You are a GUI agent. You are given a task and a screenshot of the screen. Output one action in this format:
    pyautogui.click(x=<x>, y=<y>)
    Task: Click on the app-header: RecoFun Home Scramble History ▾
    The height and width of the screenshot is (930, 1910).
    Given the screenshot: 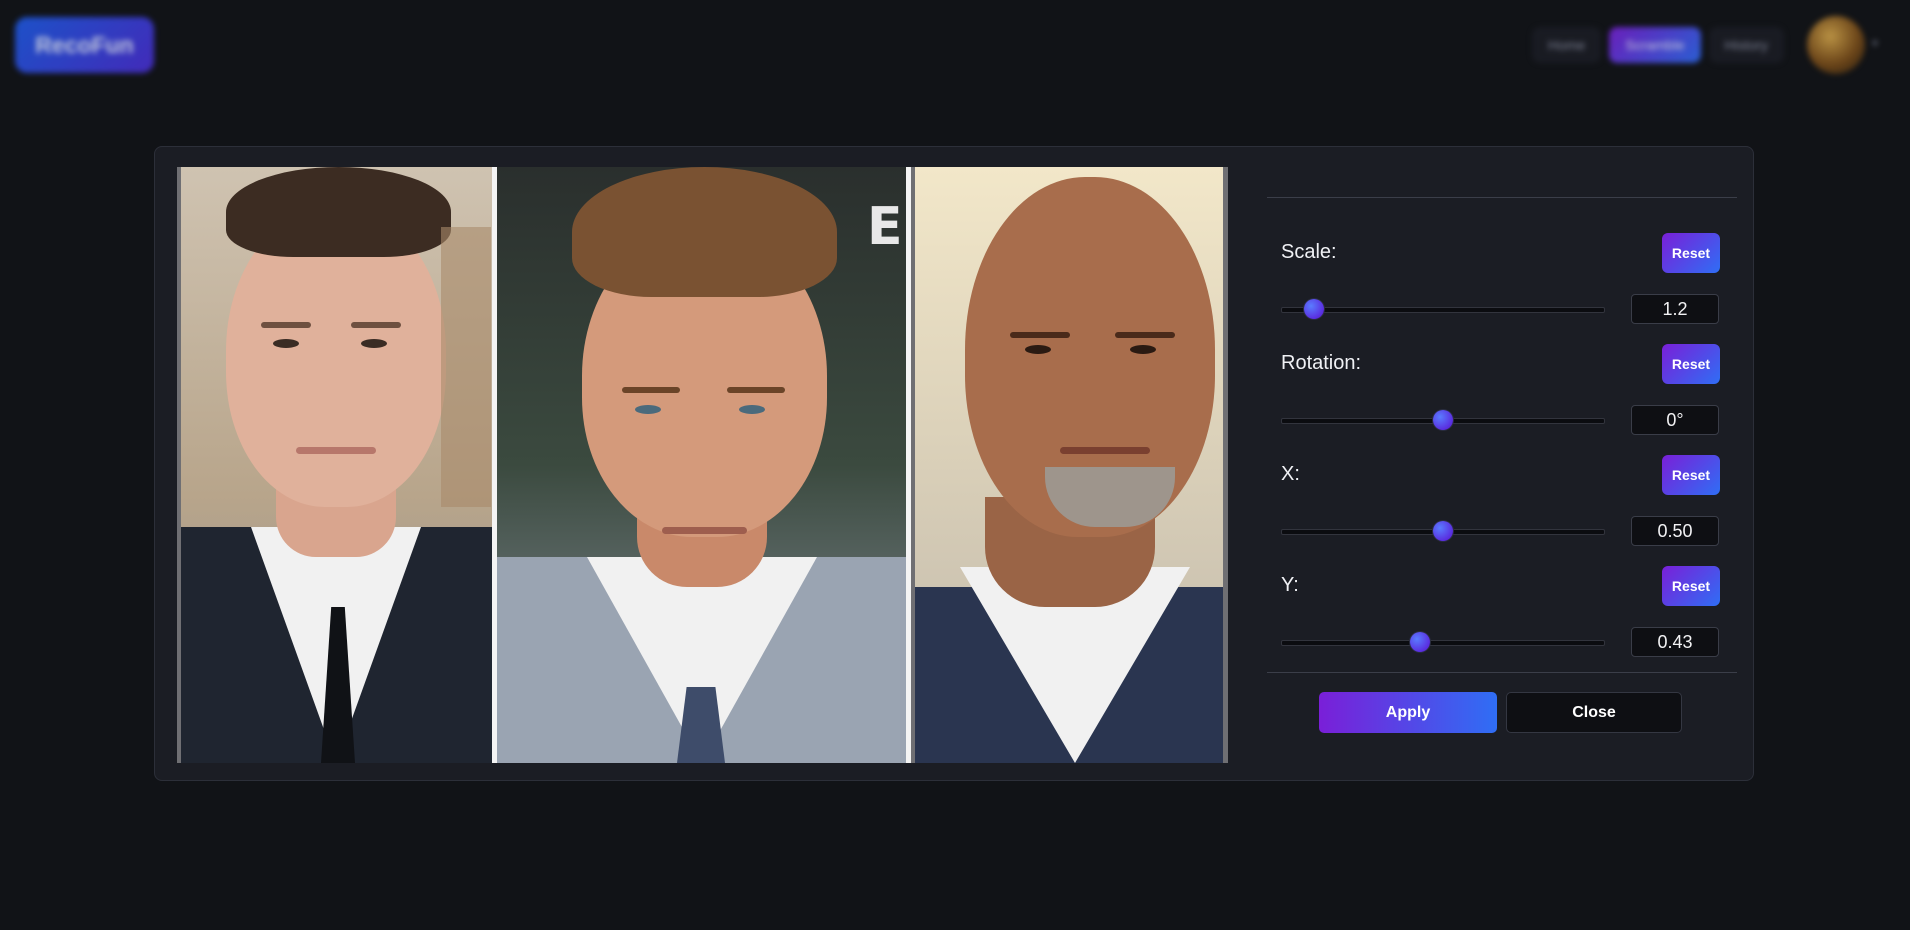 What is the action you would take?
    pyautogui.click(x=955, y=47)
    